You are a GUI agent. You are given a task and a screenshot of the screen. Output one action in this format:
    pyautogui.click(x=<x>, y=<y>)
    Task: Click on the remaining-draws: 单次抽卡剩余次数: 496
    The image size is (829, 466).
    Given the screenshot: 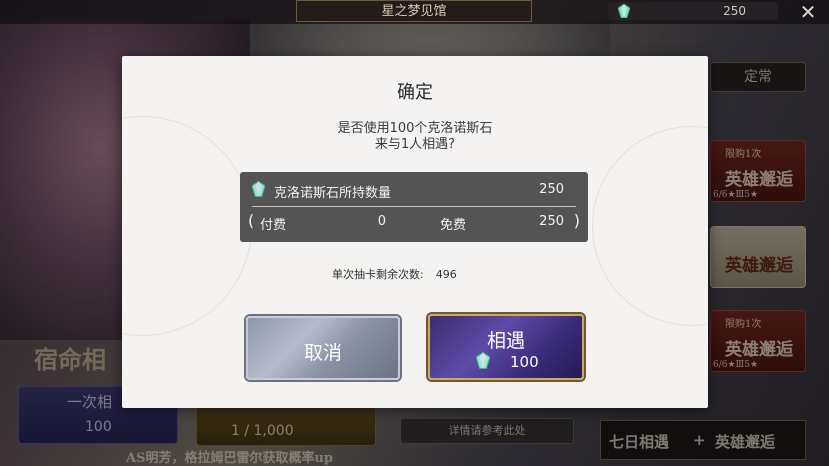 What is the action you would take?
    pyautogui.click(x=394, y=274)
    